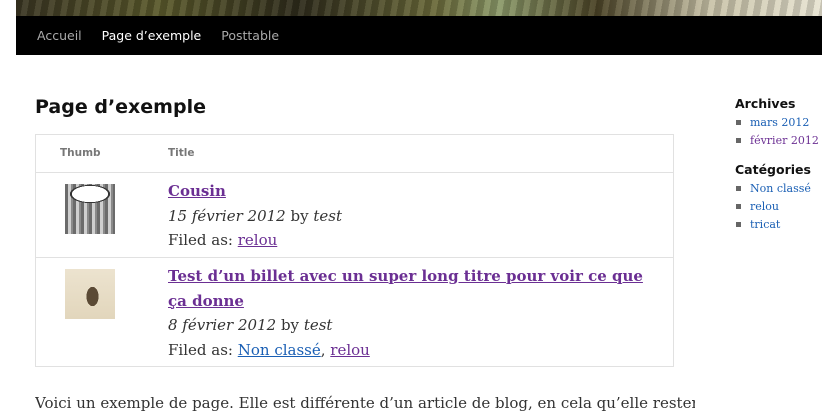 The width and height of the screenshot is (822, 414). Describe the element at coordinates (410, 240) in the screenshot. I see `post-categories: Filed as: relou` at that location.